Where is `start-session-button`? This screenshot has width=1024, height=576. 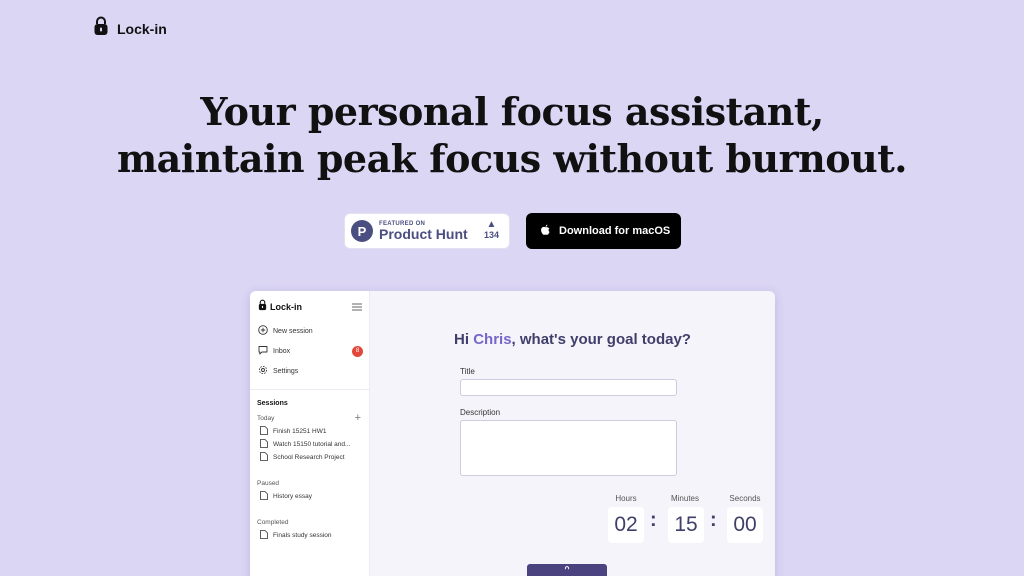
start-session-button is located at coordinates (567, 570).